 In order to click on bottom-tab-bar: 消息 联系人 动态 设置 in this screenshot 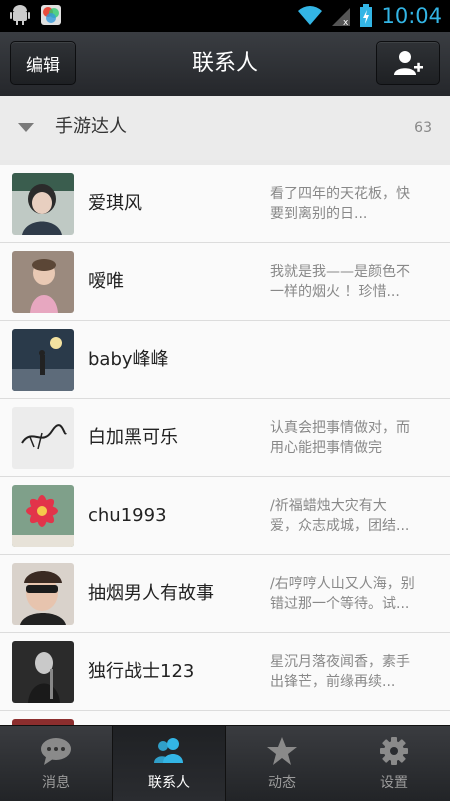, I will do `click(225, 763)`.